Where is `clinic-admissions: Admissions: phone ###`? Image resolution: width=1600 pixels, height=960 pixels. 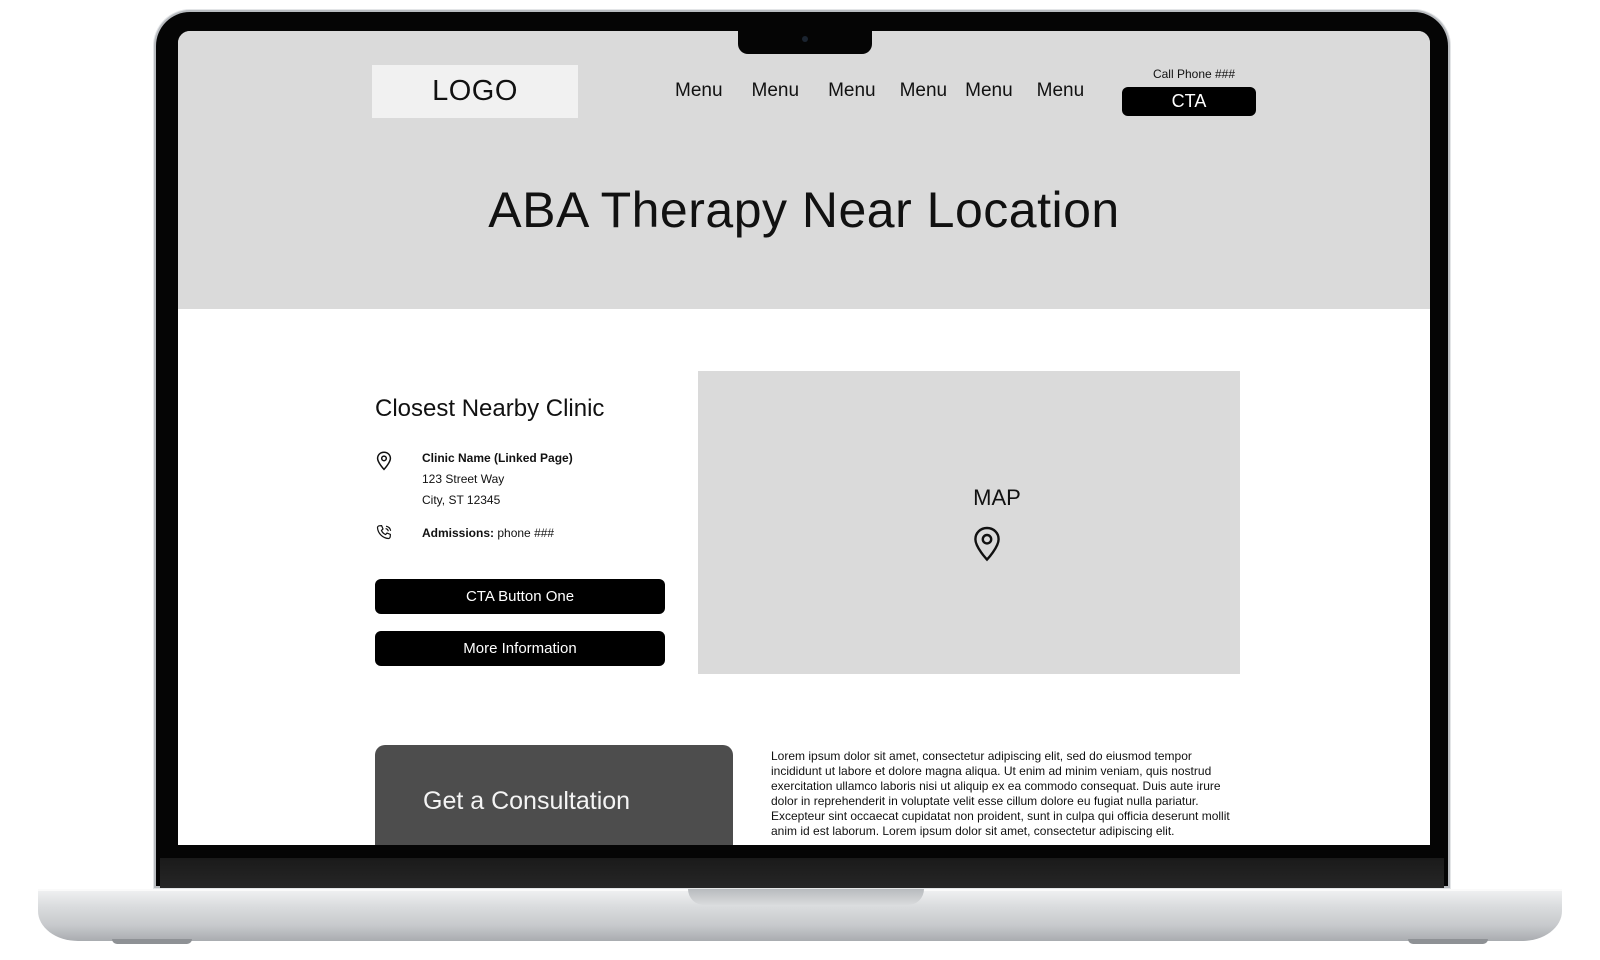 clinic-admissions: Admissions: phone ### is located at coordinates (488, 533).